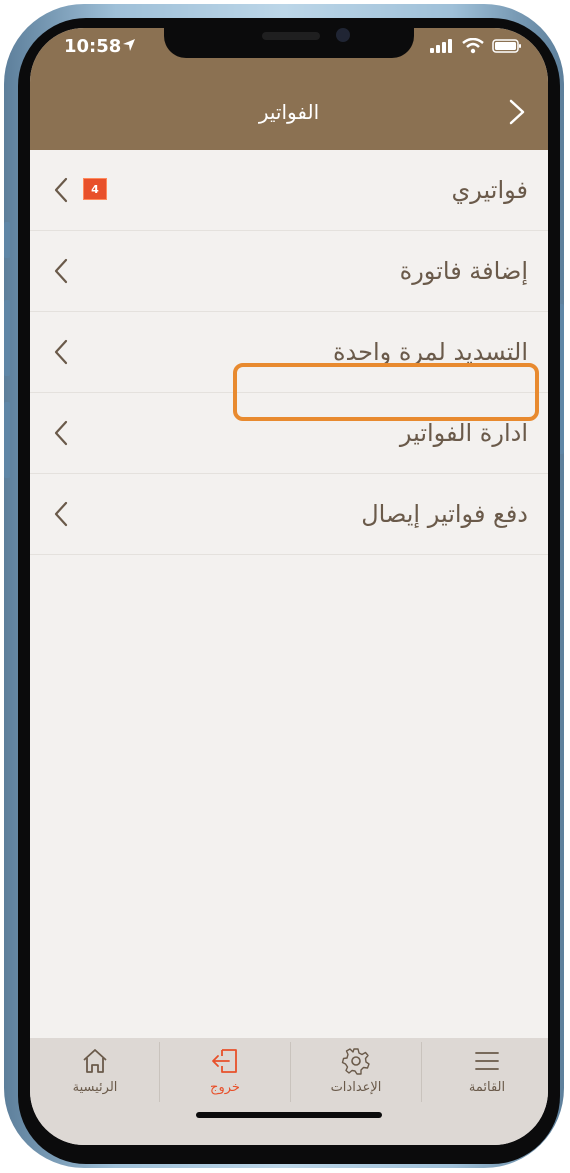  I want to click on page-title: الفواتير, so click(289, 112).